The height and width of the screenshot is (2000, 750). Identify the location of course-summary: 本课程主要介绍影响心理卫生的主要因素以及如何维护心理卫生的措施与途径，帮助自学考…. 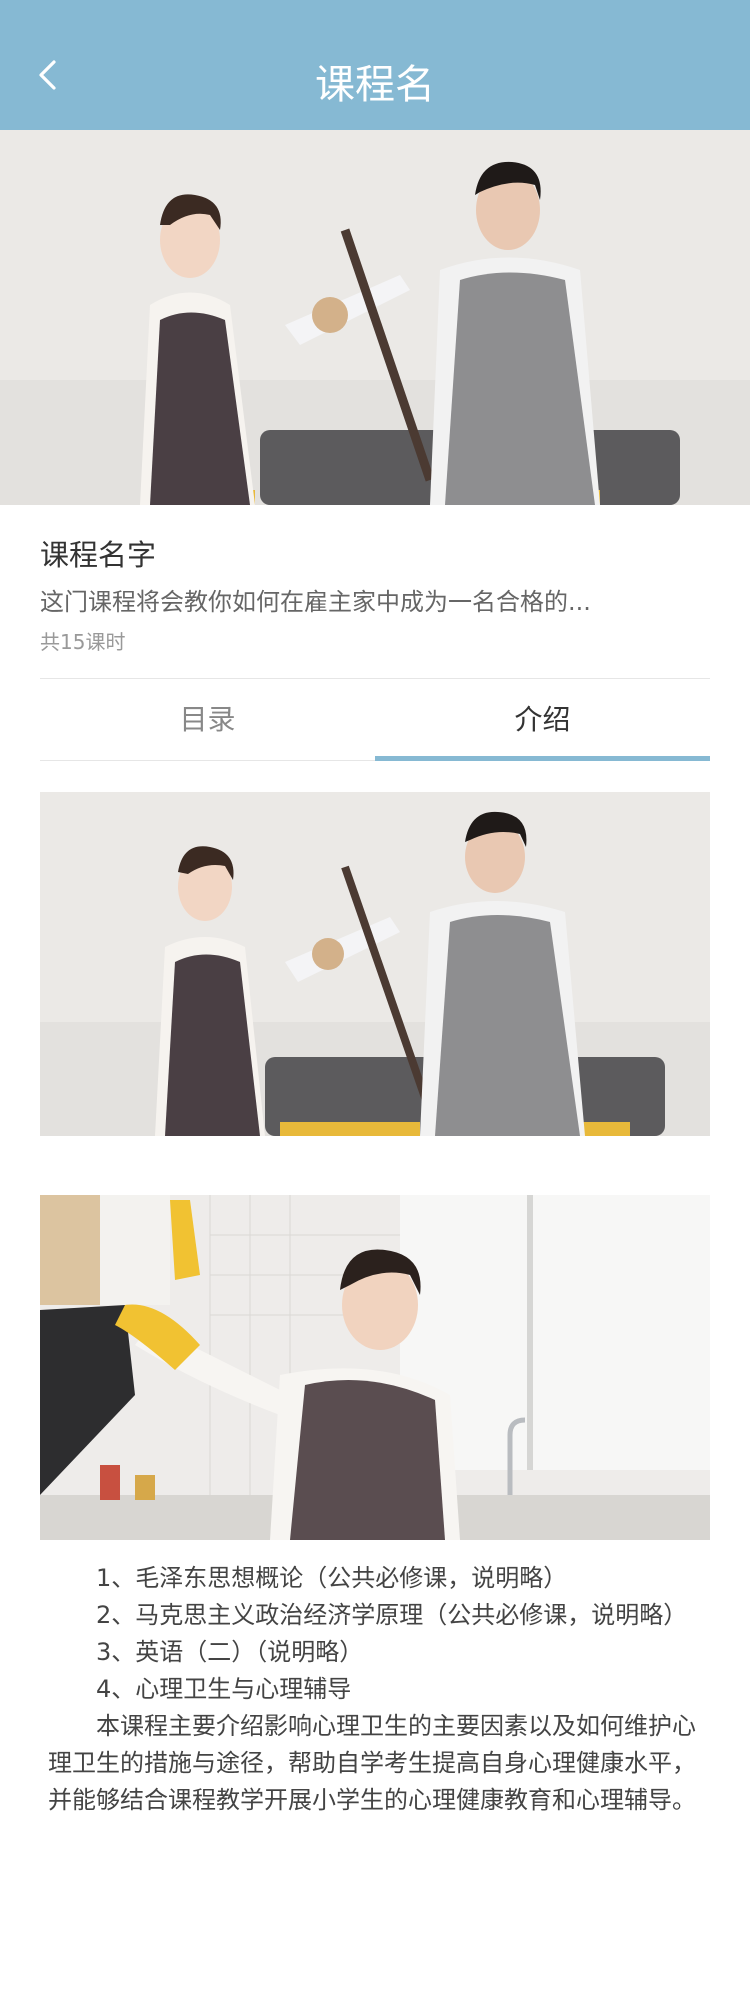
(372, 1763).